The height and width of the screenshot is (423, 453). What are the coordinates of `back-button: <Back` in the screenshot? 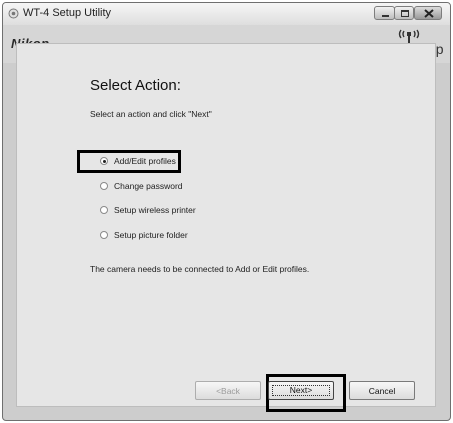 It's located at (228, 390).